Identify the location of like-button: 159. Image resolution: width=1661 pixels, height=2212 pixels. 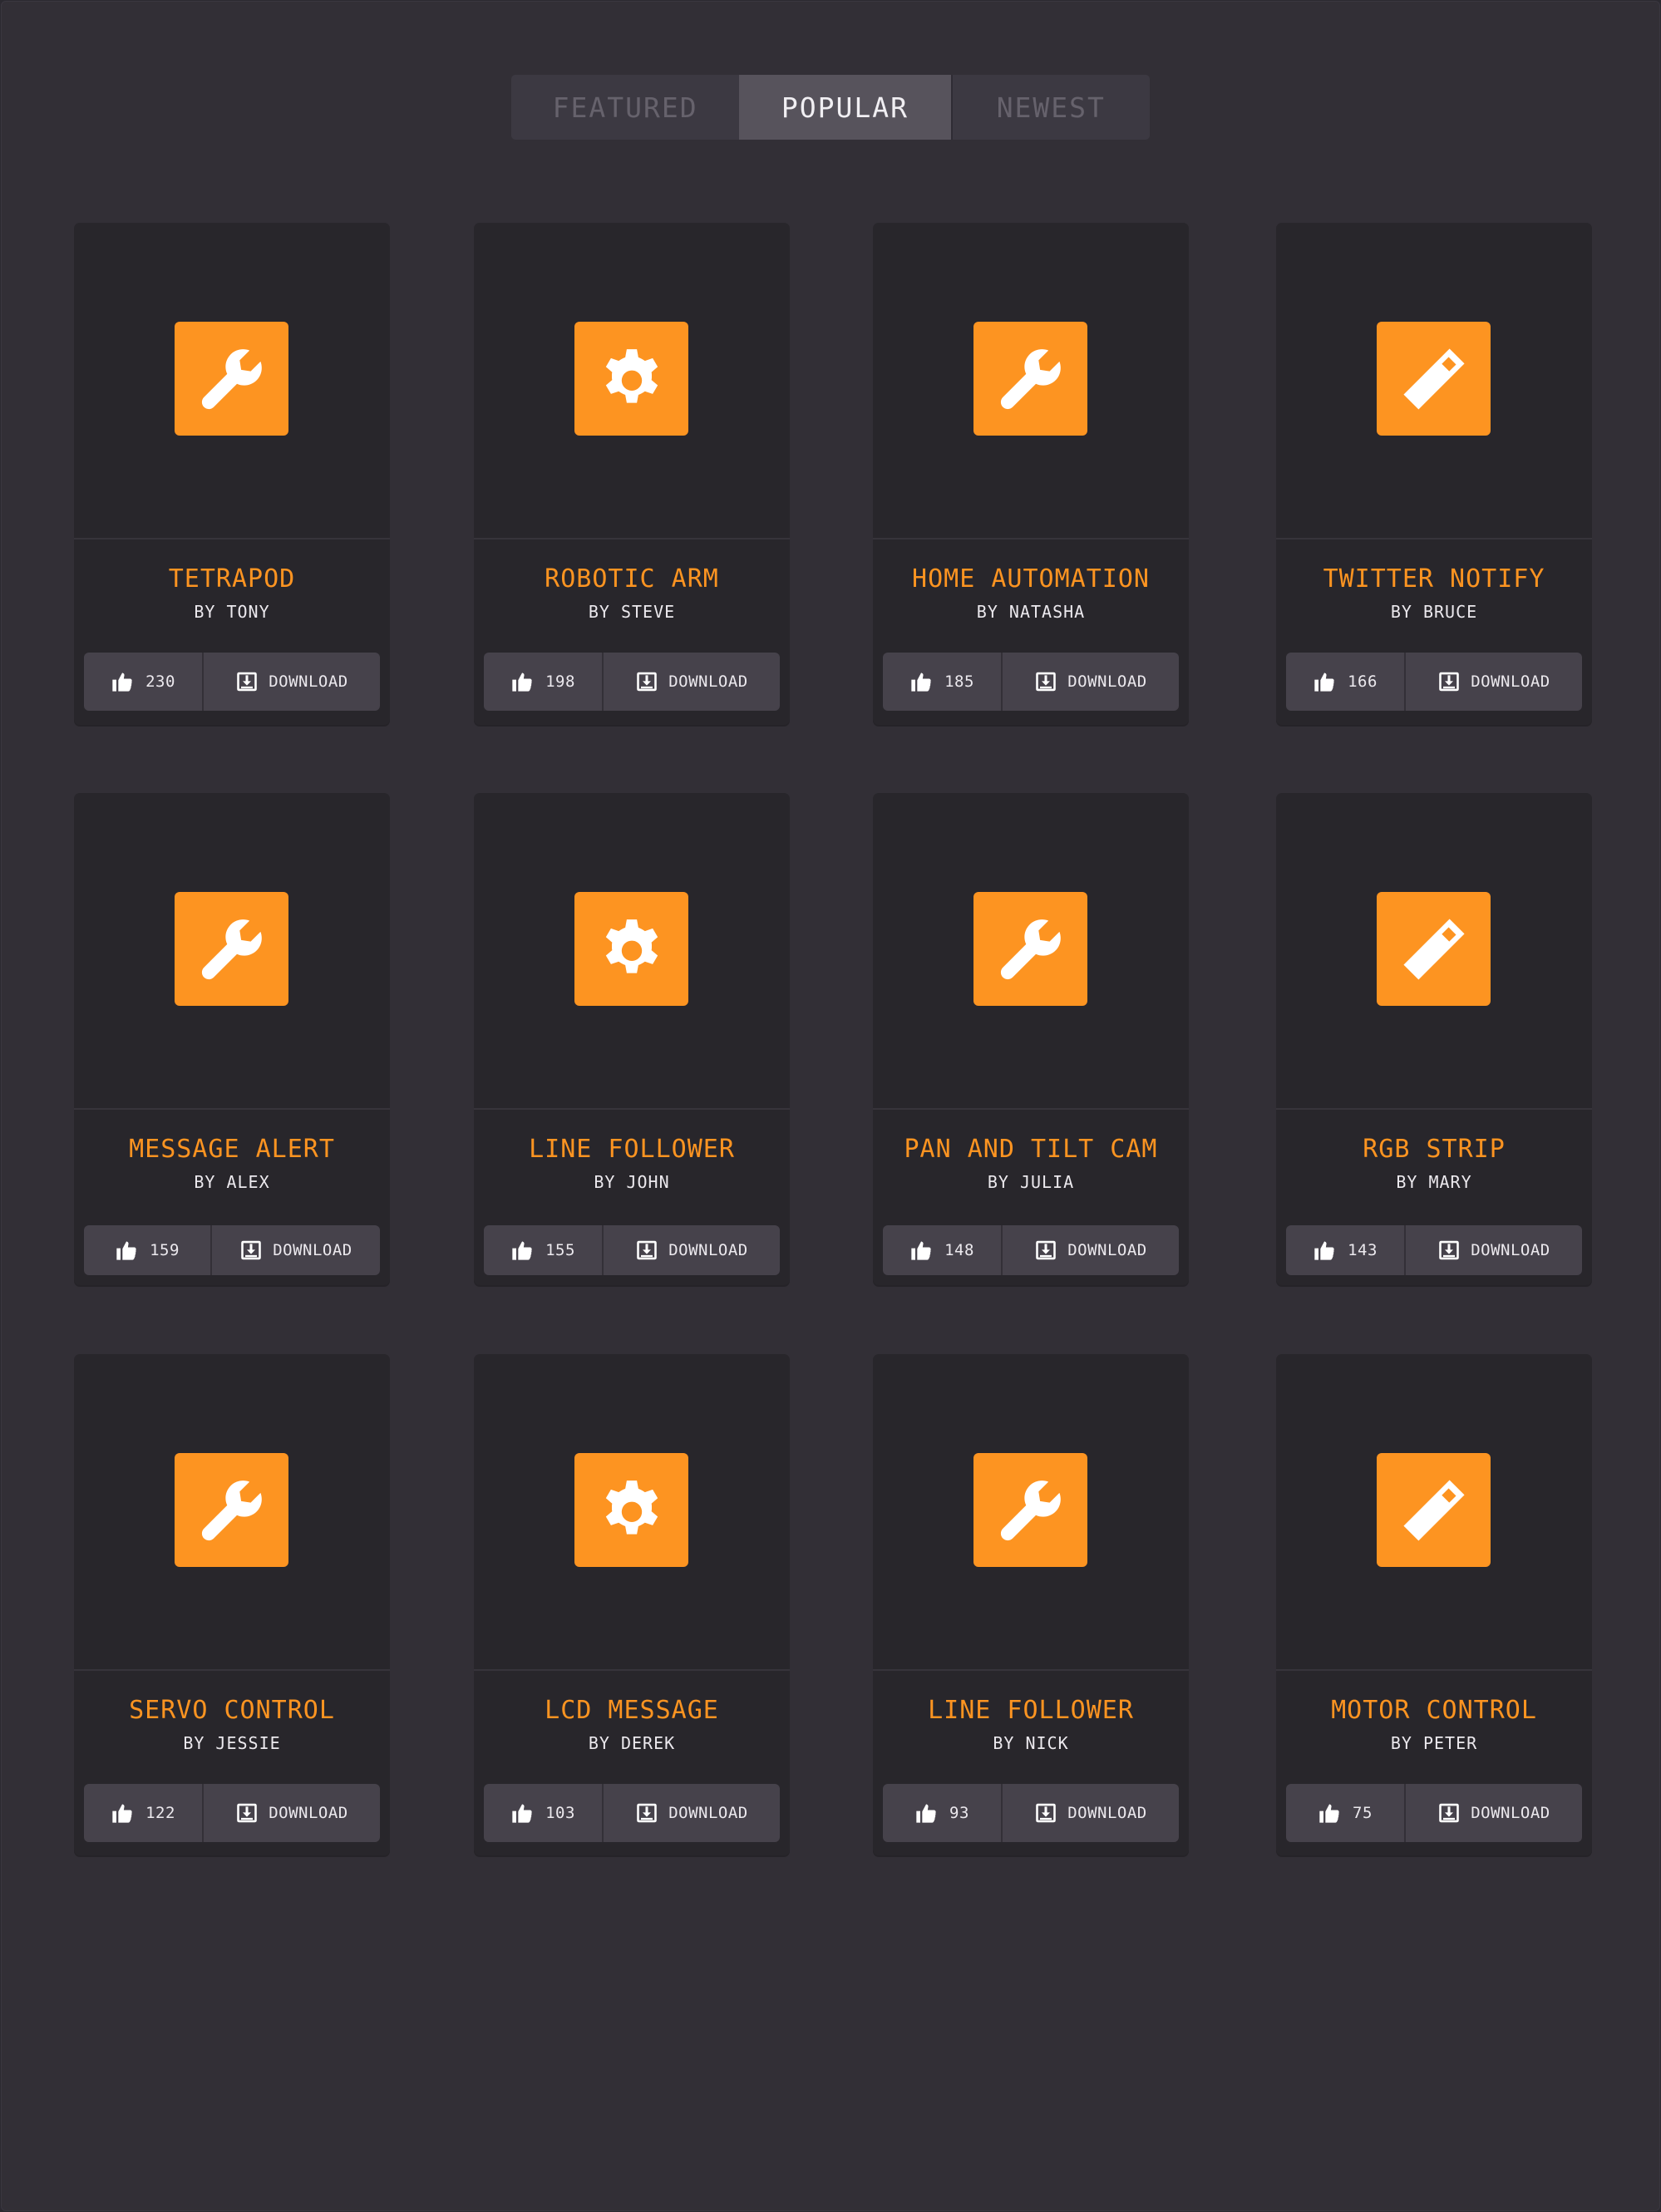
(148, 1250).